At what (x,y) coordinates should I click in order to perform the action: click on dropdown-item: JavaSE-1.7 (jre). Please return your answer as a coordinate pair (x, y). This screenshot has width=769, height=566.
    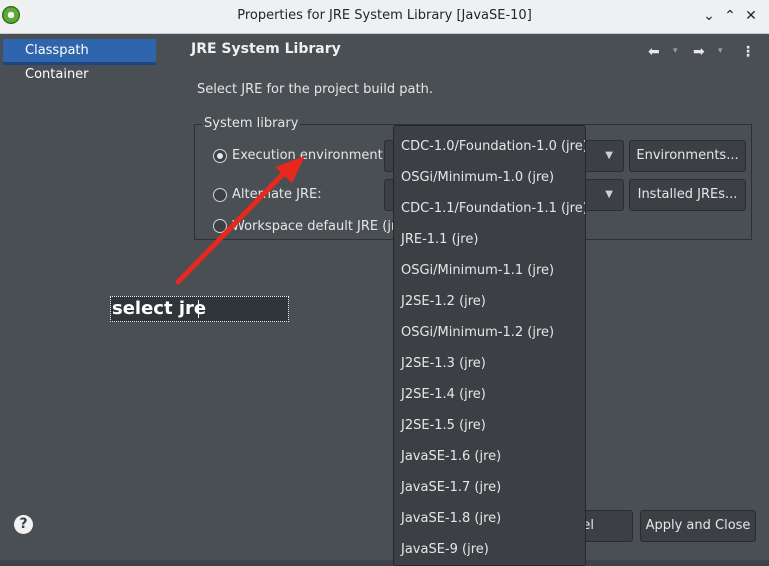
    Looking at the image, I should click on (451, 487).